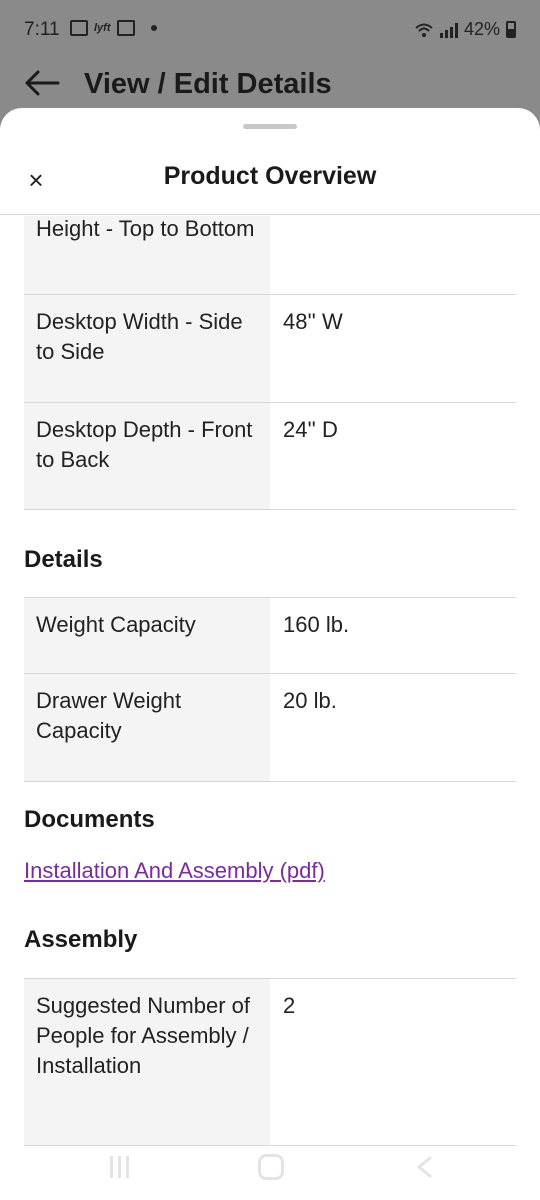 The image size is (540, 1200). What do you see at coordinates (481, 29) in the screenshot?
I see `battery-percent: 42%` at bounding box center [481, 29].